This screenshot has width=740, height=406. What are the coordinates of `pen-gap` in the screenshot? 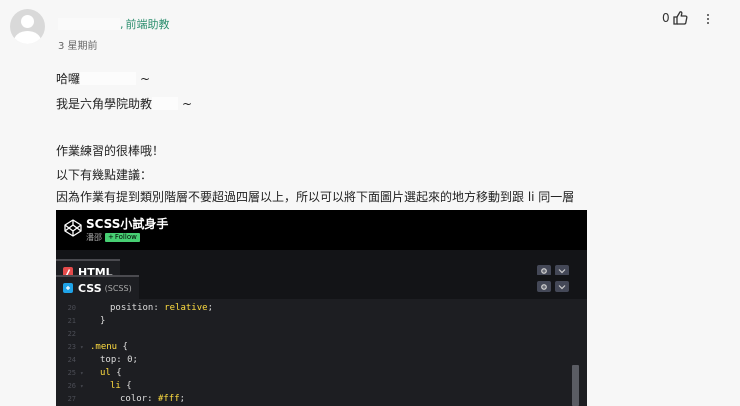 It's located at (321, 254).